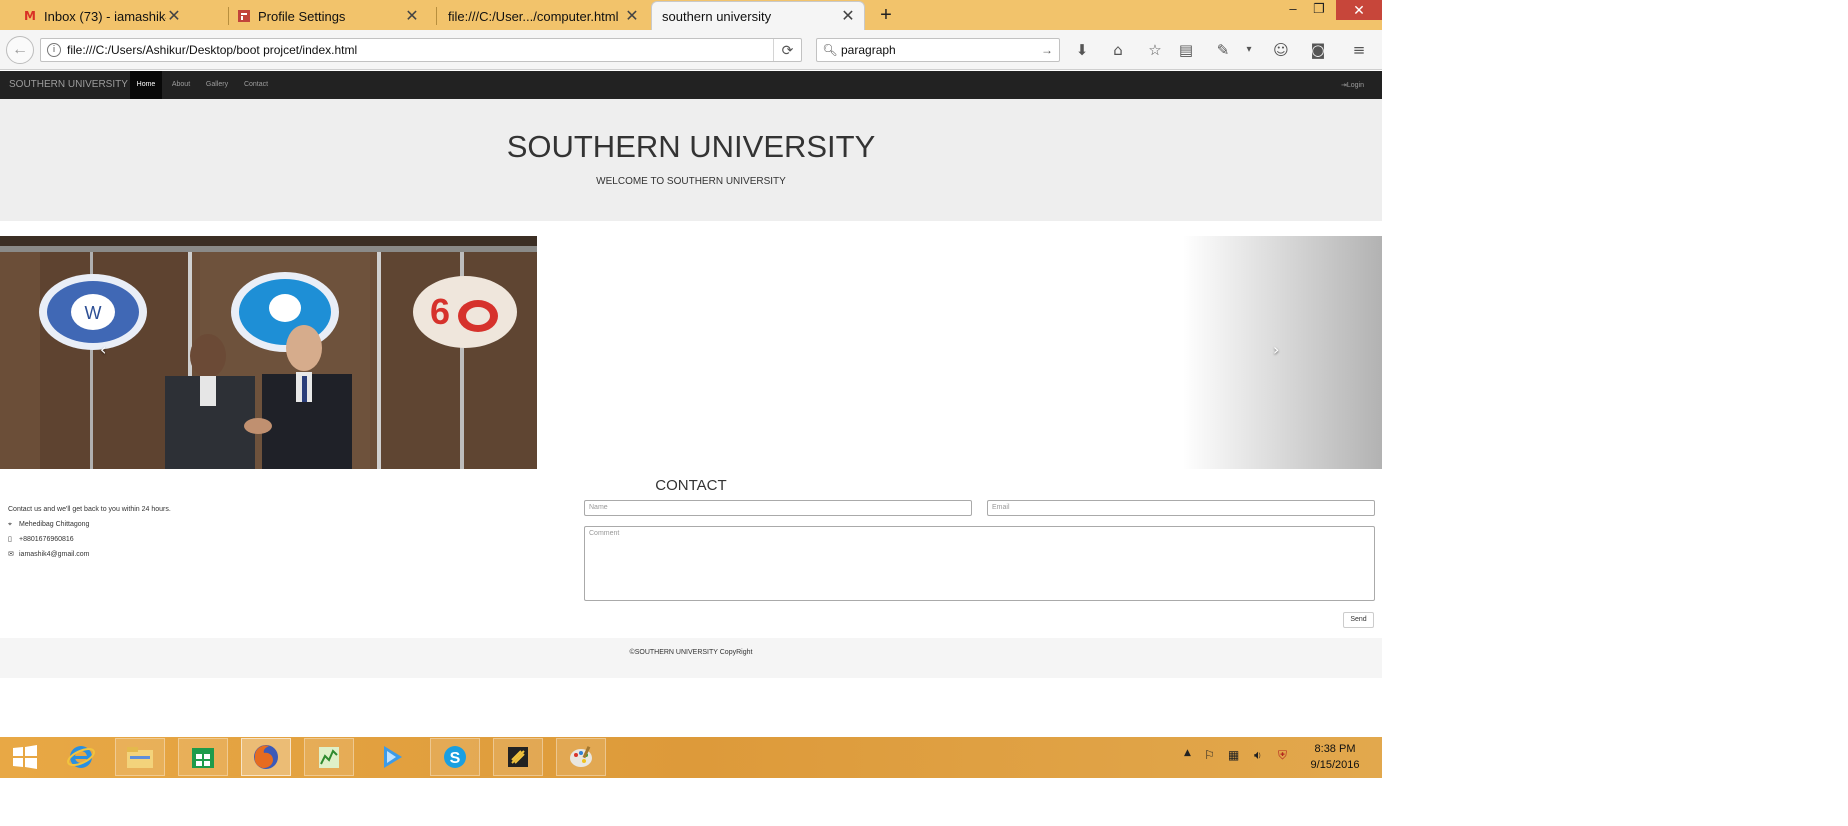 The width and height of the screenshot is (1848, 826). What do you see at coordinates (830, 50) in the screenshot?
I see `search-icon: 🔍︎` at bounding box center [830, 50].